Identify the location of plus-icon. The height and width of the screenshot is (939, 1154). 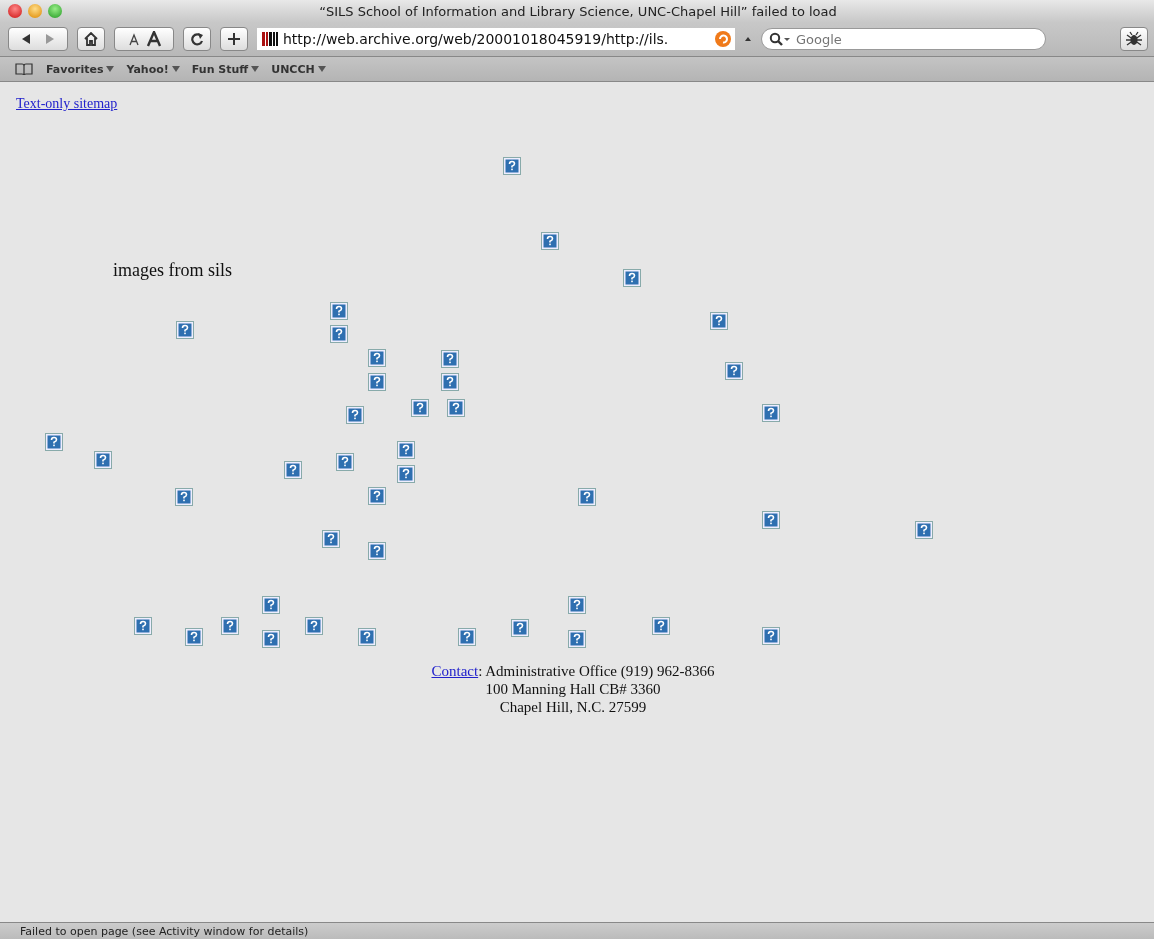
(234, 39).